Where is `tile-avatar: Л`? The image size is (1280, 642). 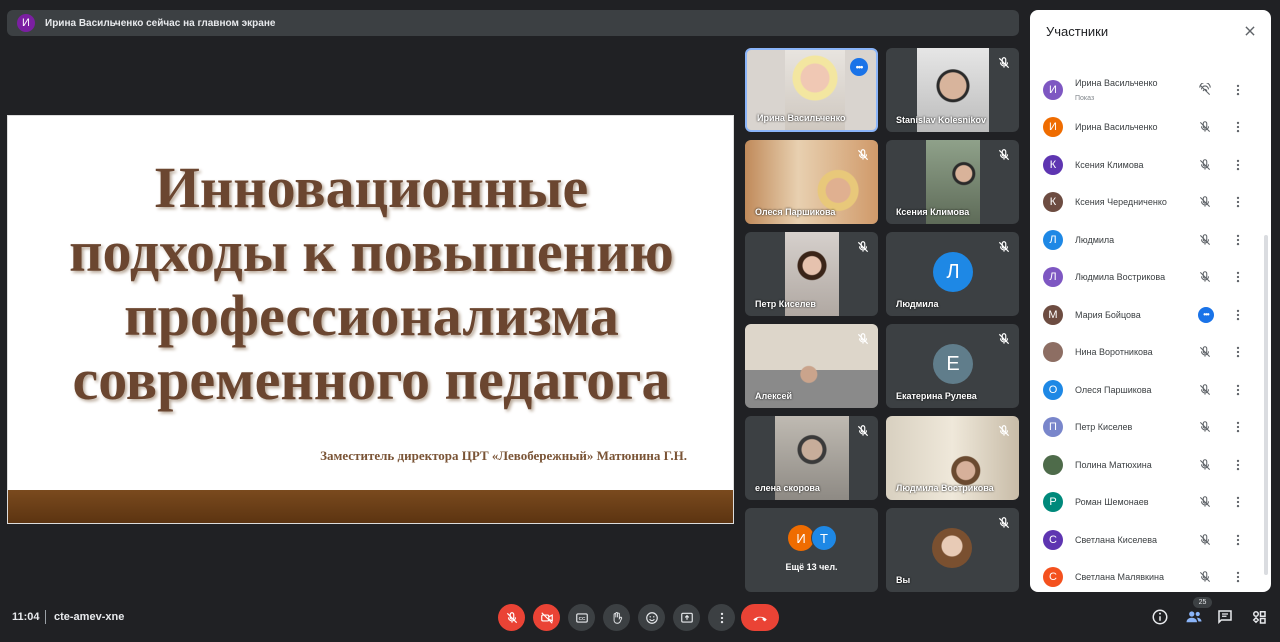
tile-avatar: Л is located at coordinates (953, 272).